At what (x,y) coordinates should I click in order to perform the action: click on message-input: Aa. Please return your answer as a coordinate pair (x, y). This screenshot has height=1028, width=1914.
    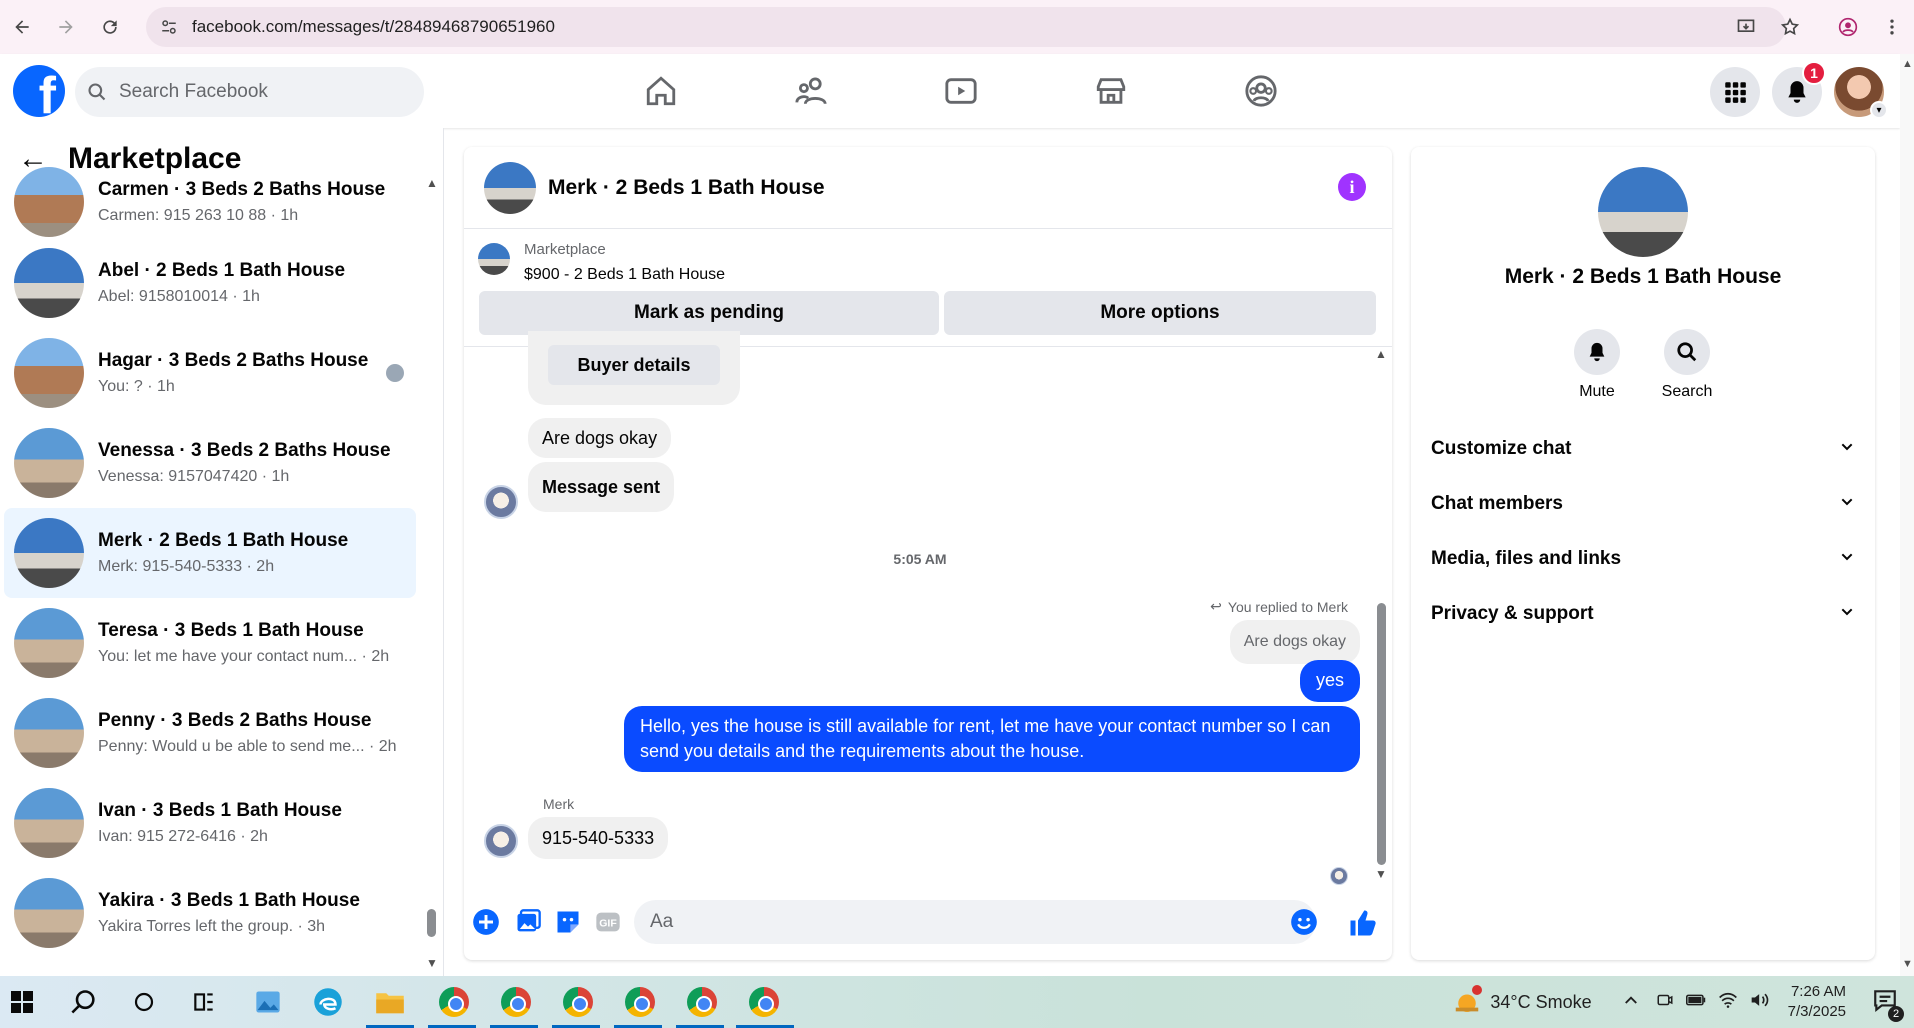
    Looking at the image, I should click on (975, 922).